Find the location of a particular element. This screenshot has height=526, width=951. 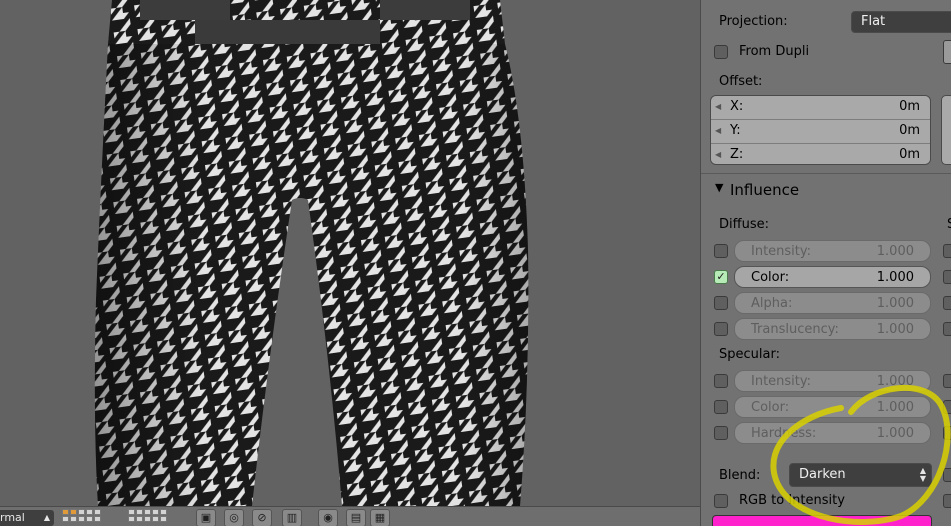

diffuse-alpha-label: Alpha: is located at coordinates (772, 303).